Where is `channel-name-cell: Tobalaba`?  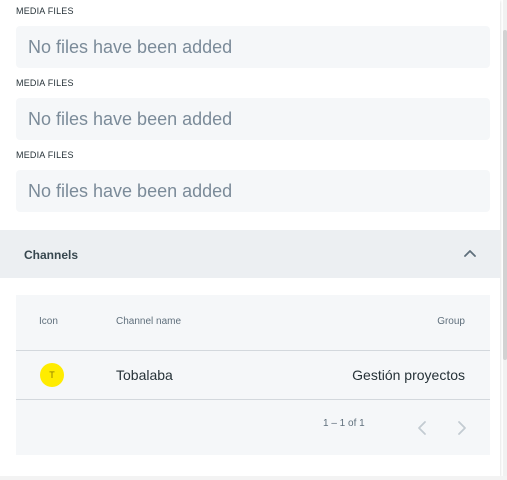
channel-name-cell: Tobalaba is located at coordinates (144, 375).